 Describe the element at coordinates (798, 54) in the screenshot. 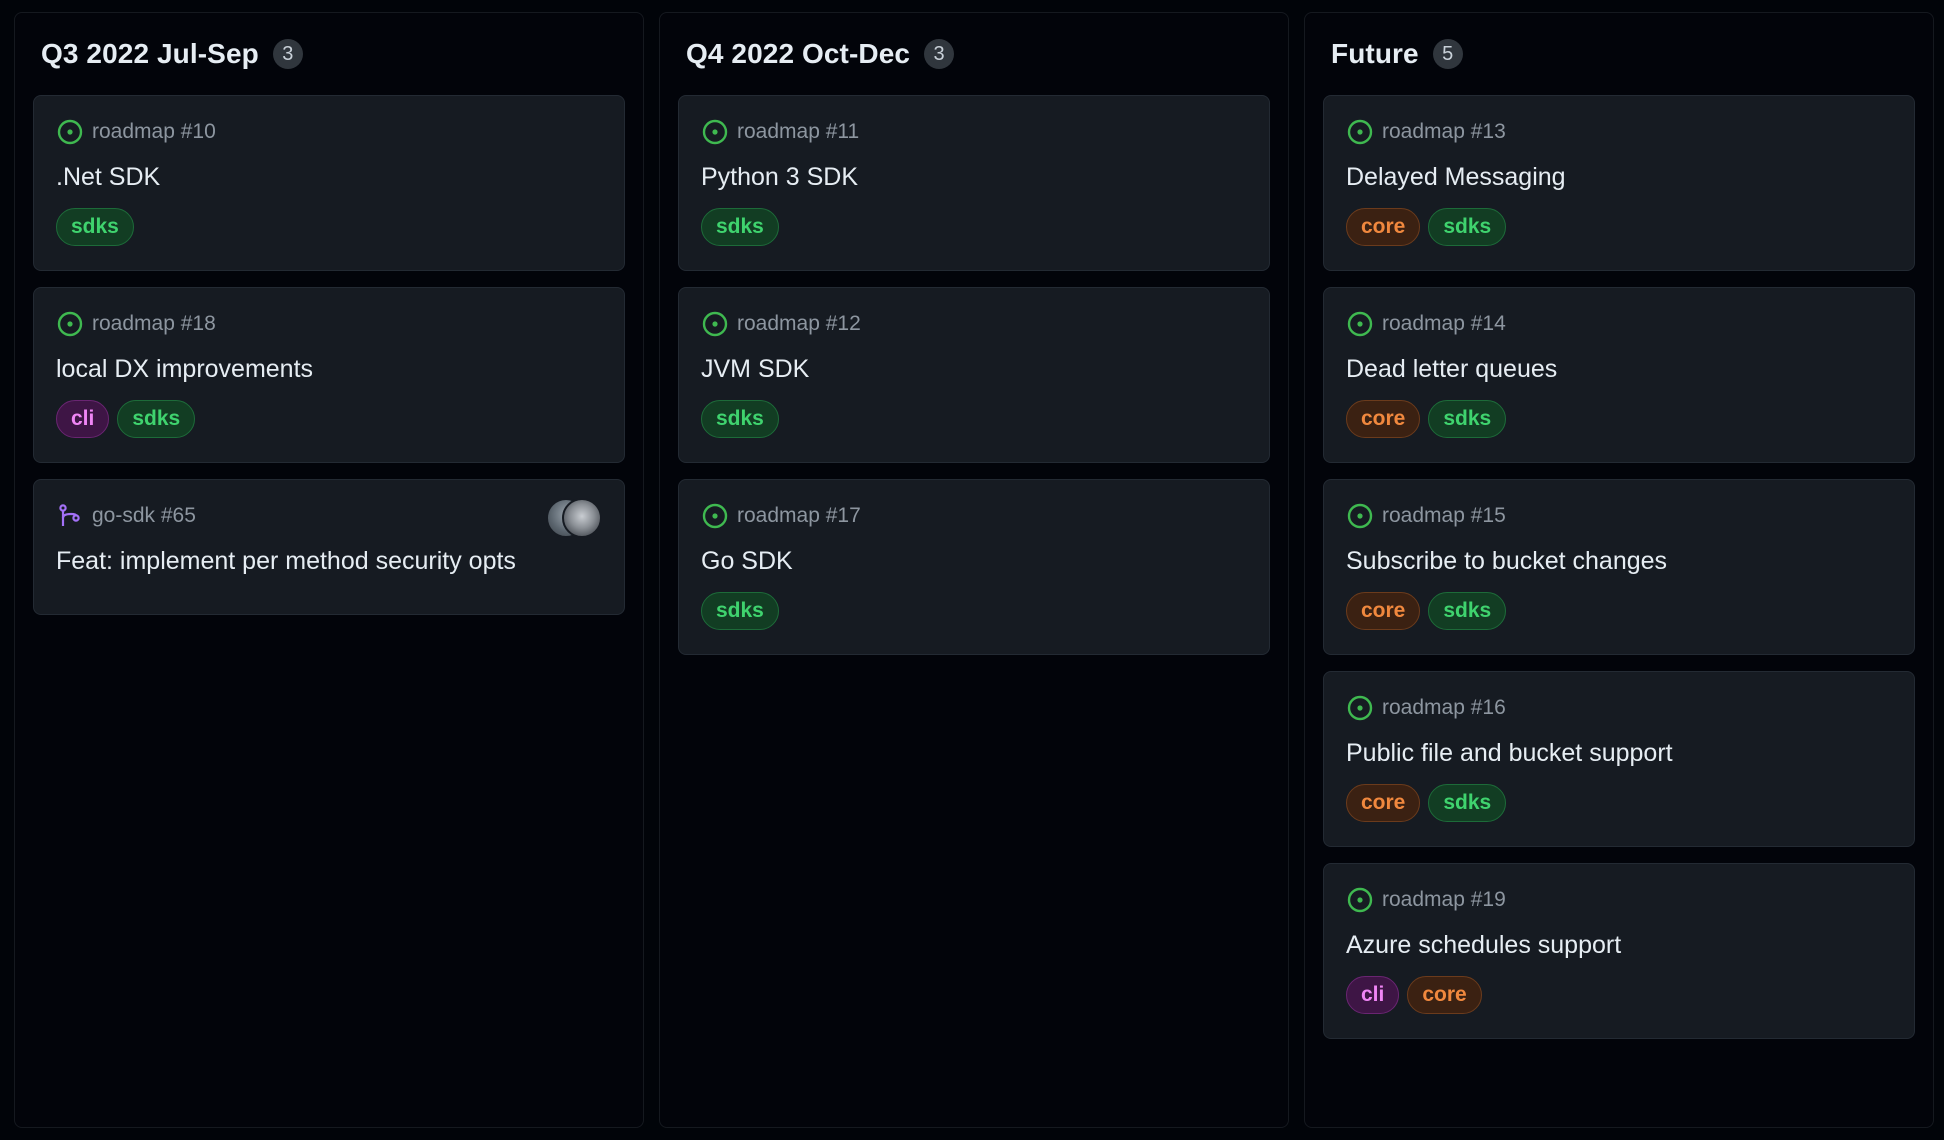

I see `column-title: Q4 2022 Oct-Dec` at that location.